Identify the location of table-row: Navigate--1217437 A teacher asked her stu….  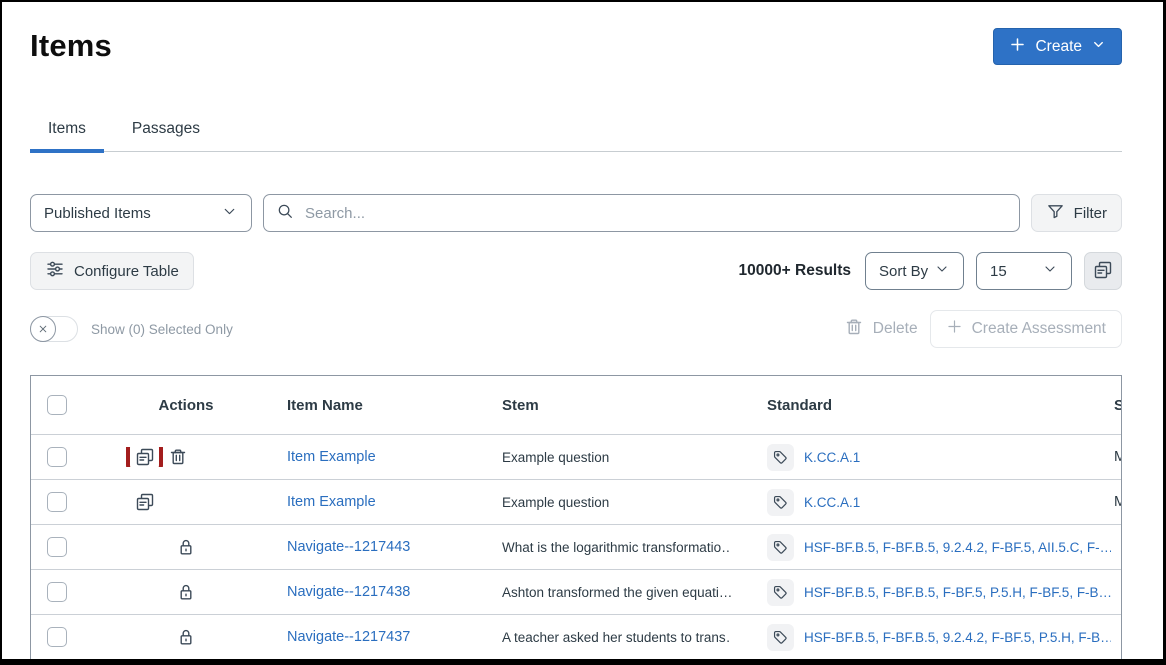
(576, 636).